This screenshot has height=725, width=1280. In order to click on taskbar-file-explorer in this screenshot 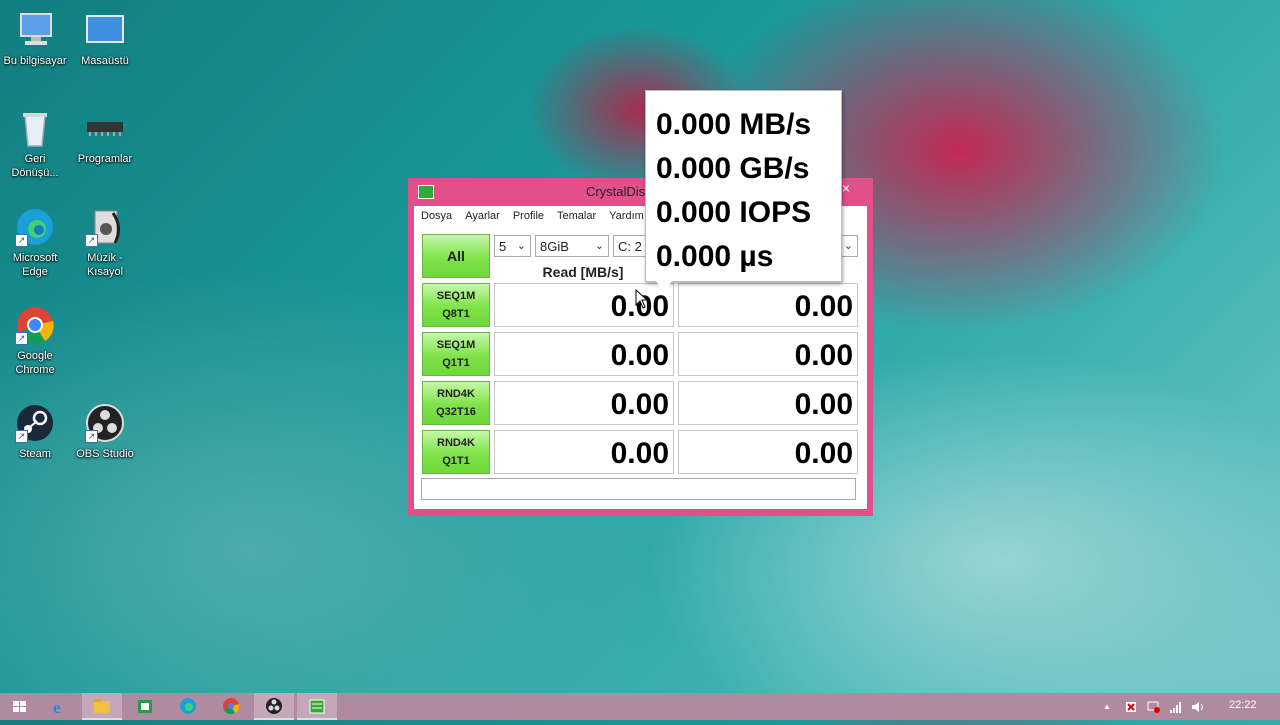, I will do `click(102, 706)`.